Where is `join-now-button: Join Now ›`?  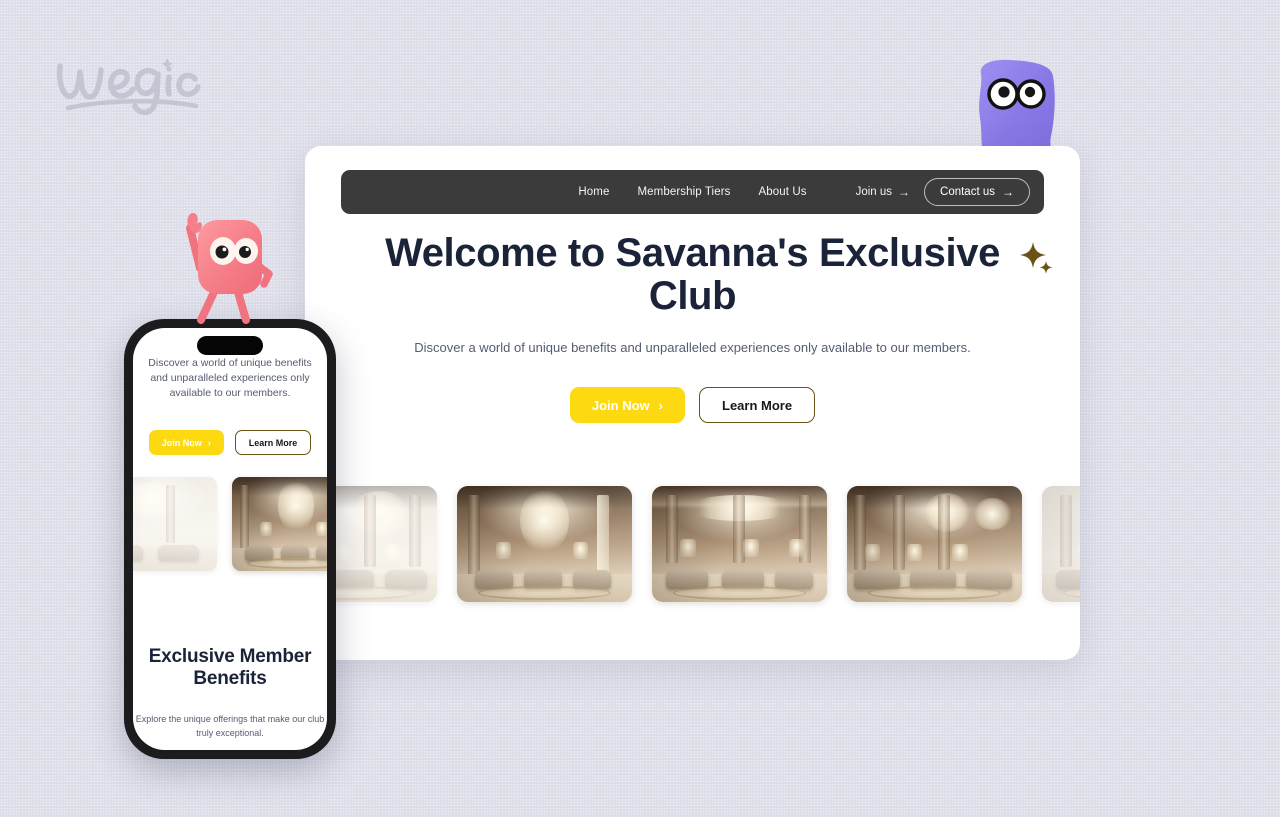
join-now-button: Join Now › is located at coordinates (627, 405).